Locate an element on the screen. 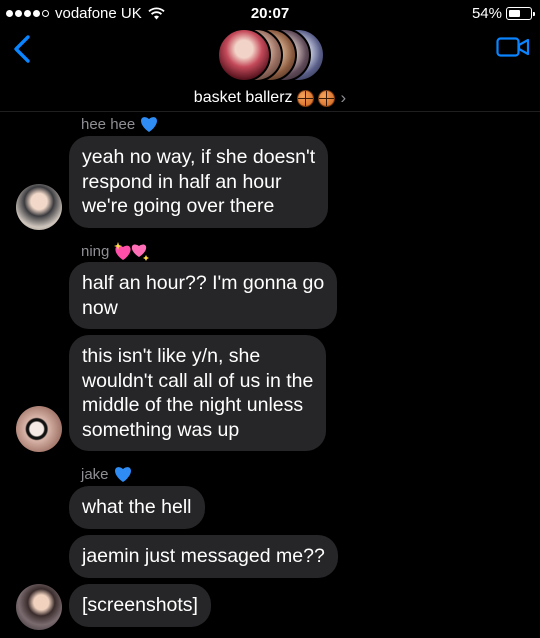 The width and height of the screenshot is (540, 638). message-bubble: jaemin just messaged me?? is located at coordinates (203, 556).